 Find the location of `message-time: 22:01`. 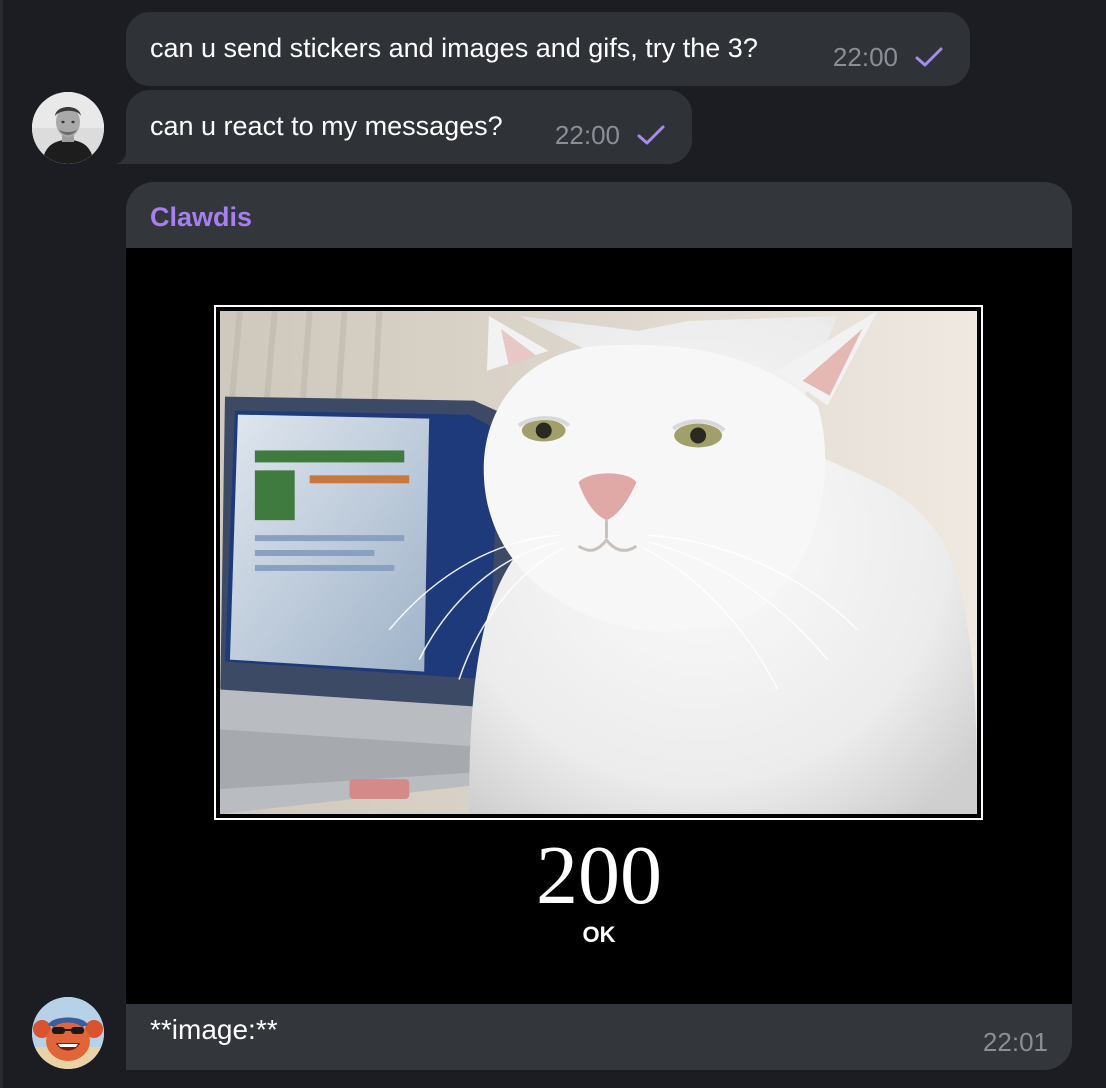

message-time: 22:01 is located at coordinates (1015, 1042).